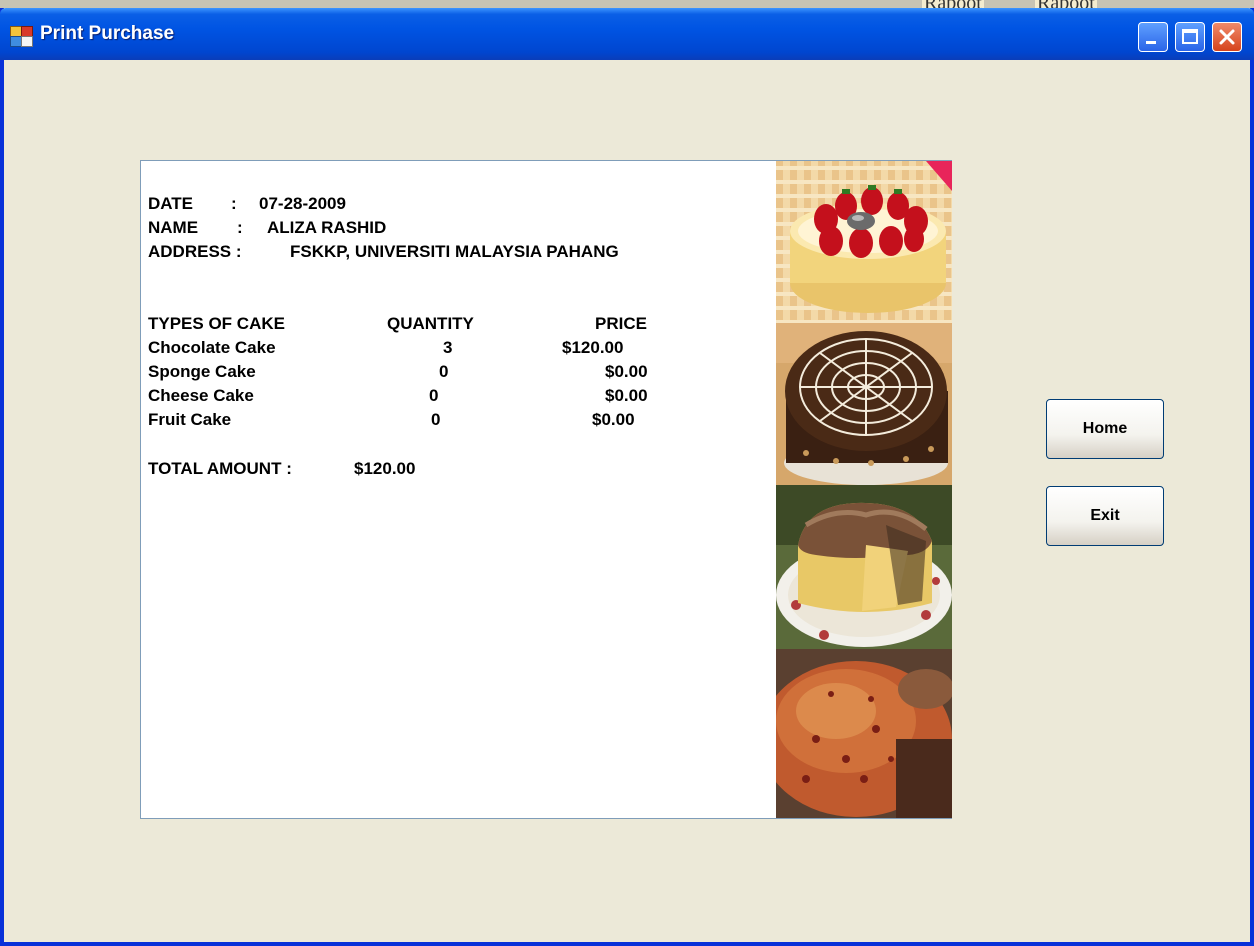 The height and width of the screenshot is (946, 1254). Describe the element at coordinates (195, 251) in the screenshot. I see `address-label: ADDRESS :` at that location.